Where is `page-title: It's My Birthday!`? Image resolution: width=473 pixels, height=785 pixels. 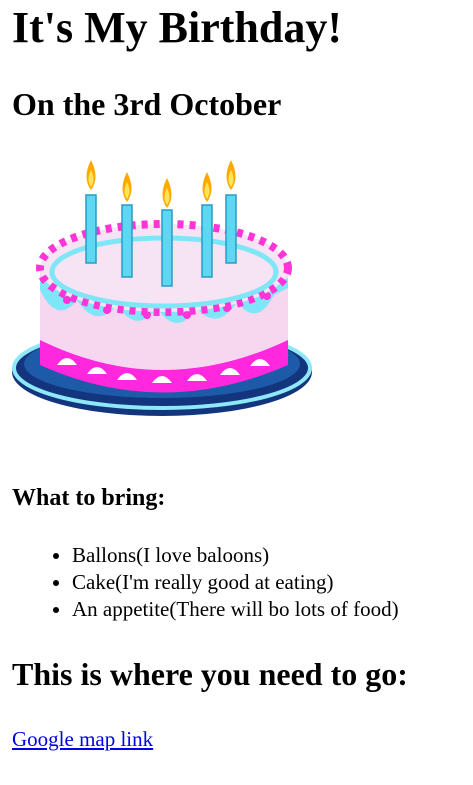
page-title: It's My Birthday! is located at coordinates (177, 27).